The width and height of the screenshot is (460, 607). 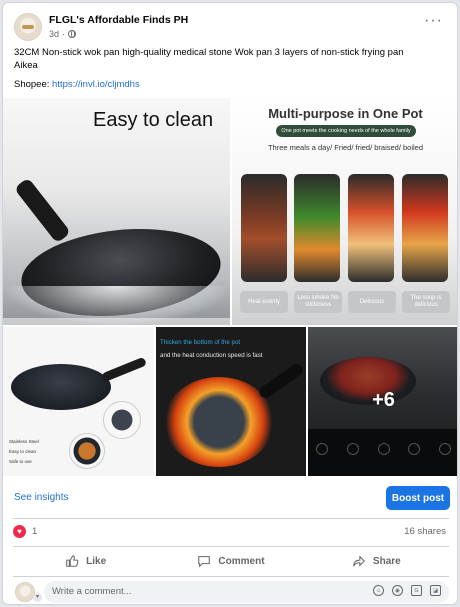 What do you see at coordinates (200, 342) in the screenshot?
I see `photo-text-blue: Thicken the bottom of the pot` at bounding box center [200, 342].